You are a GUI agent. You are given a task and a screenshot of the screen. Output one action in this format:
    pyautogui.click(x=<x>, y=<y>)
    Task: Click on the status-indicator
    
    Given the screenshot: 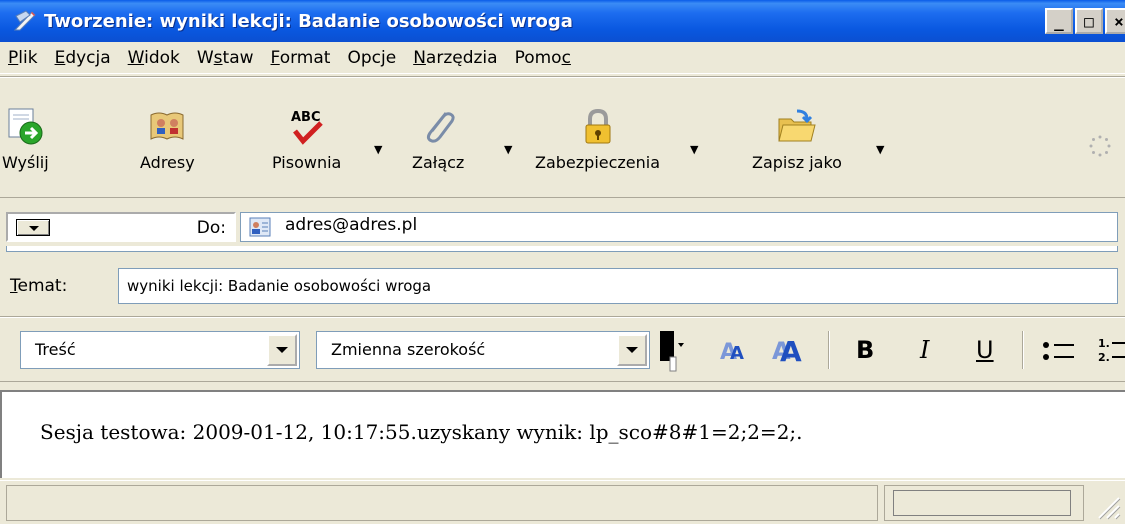 What is the action you would take?
    pyautogui.click(x=982, y=503)
    